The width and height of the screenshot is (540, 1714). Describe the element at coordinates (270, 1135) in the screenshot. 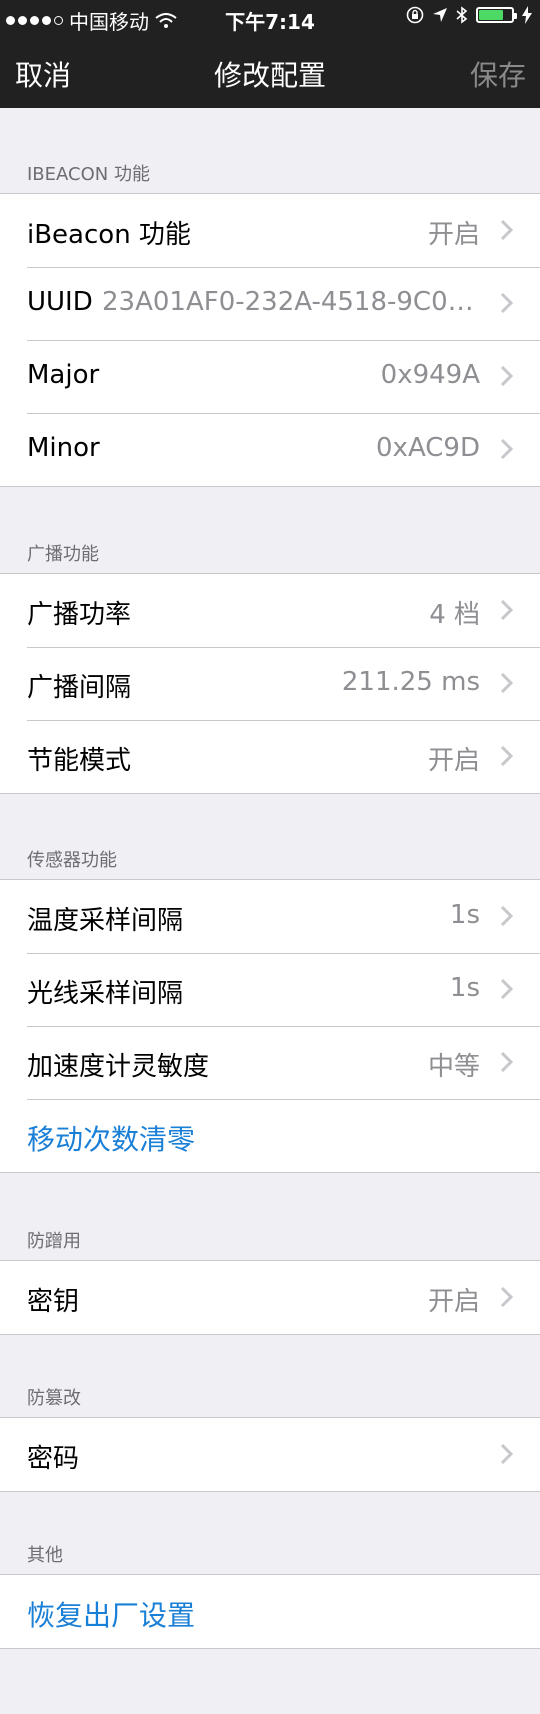

I see `reset-movement-count-button: 移动次数清零` at that location.